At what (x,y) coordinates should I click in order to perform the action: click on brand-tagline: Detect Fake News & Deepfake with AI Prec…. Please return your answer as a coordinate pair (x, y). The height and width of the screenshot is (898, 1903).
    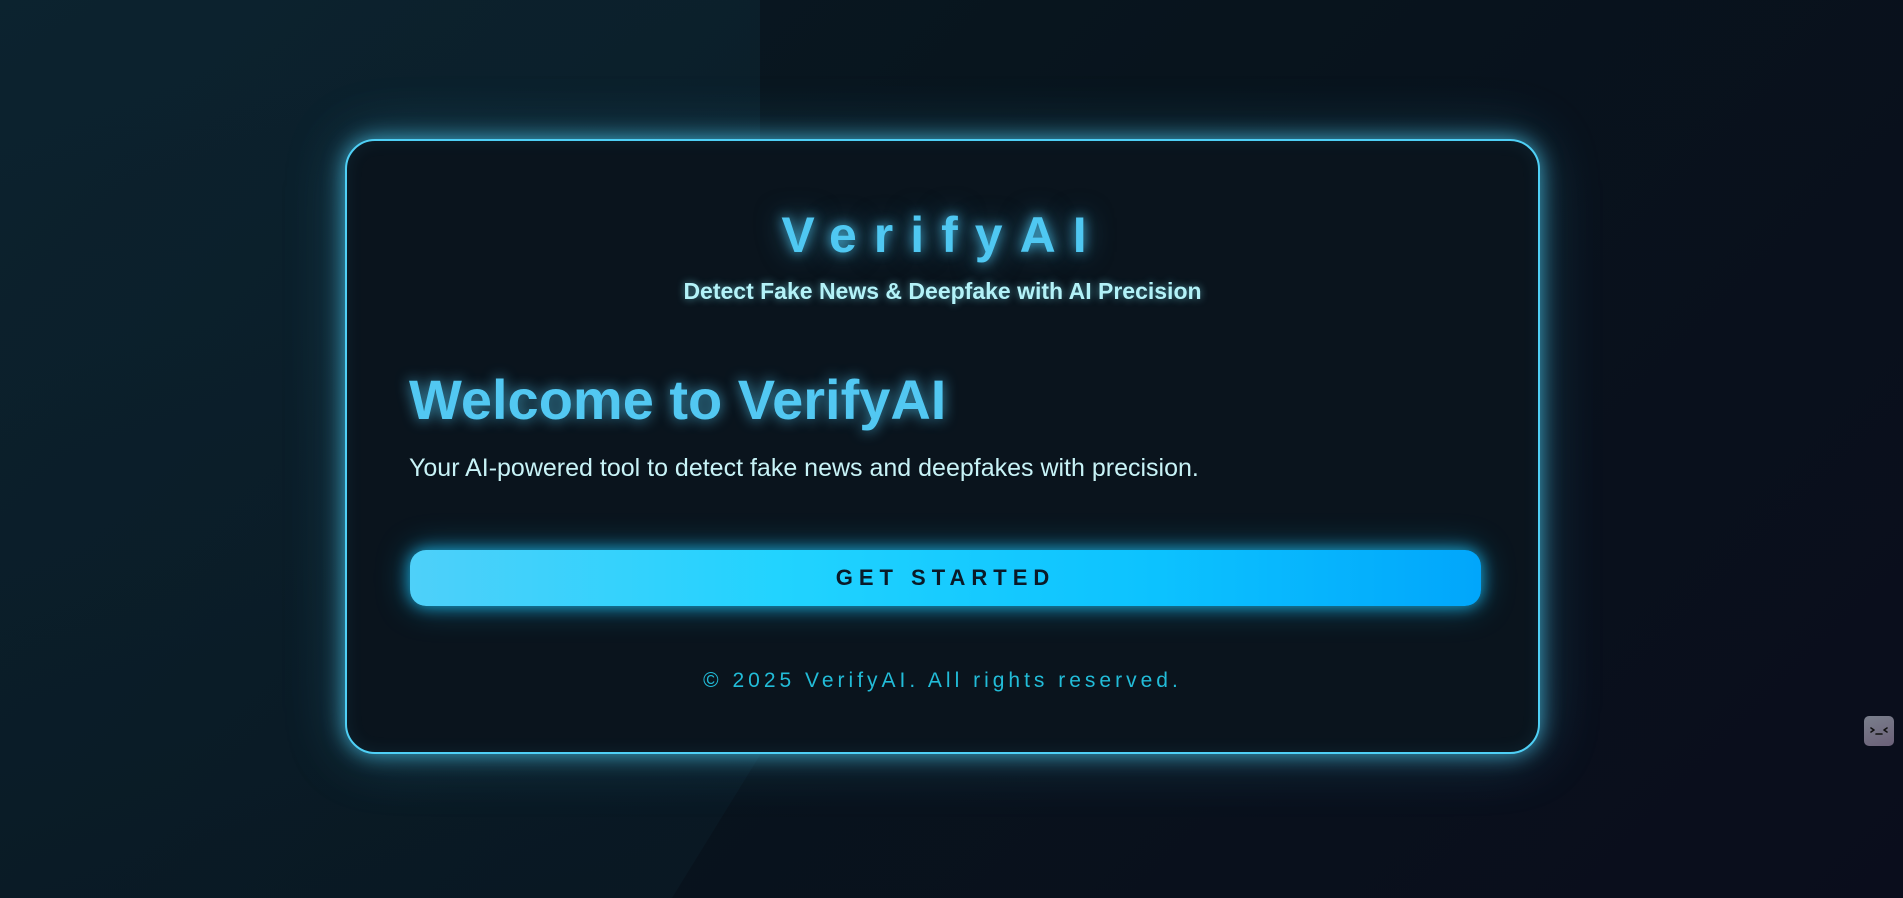
    Looking at the image, I should click on (942, 291).